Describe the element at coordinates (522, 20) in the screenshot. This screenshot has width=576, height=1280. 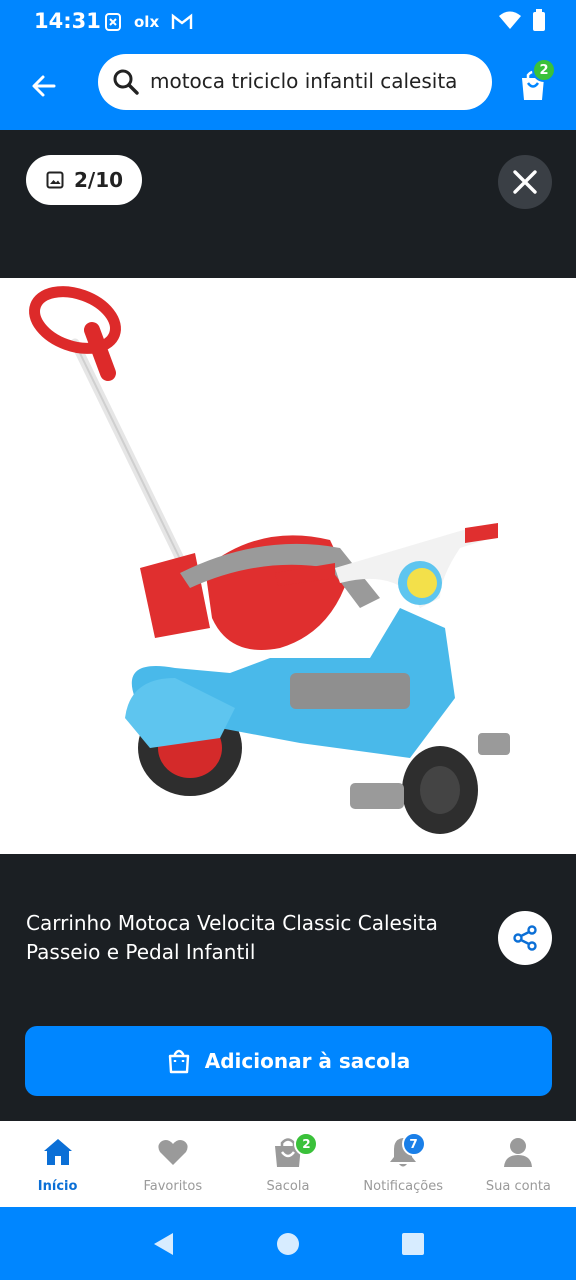
I see `status-system-icons` at that location.